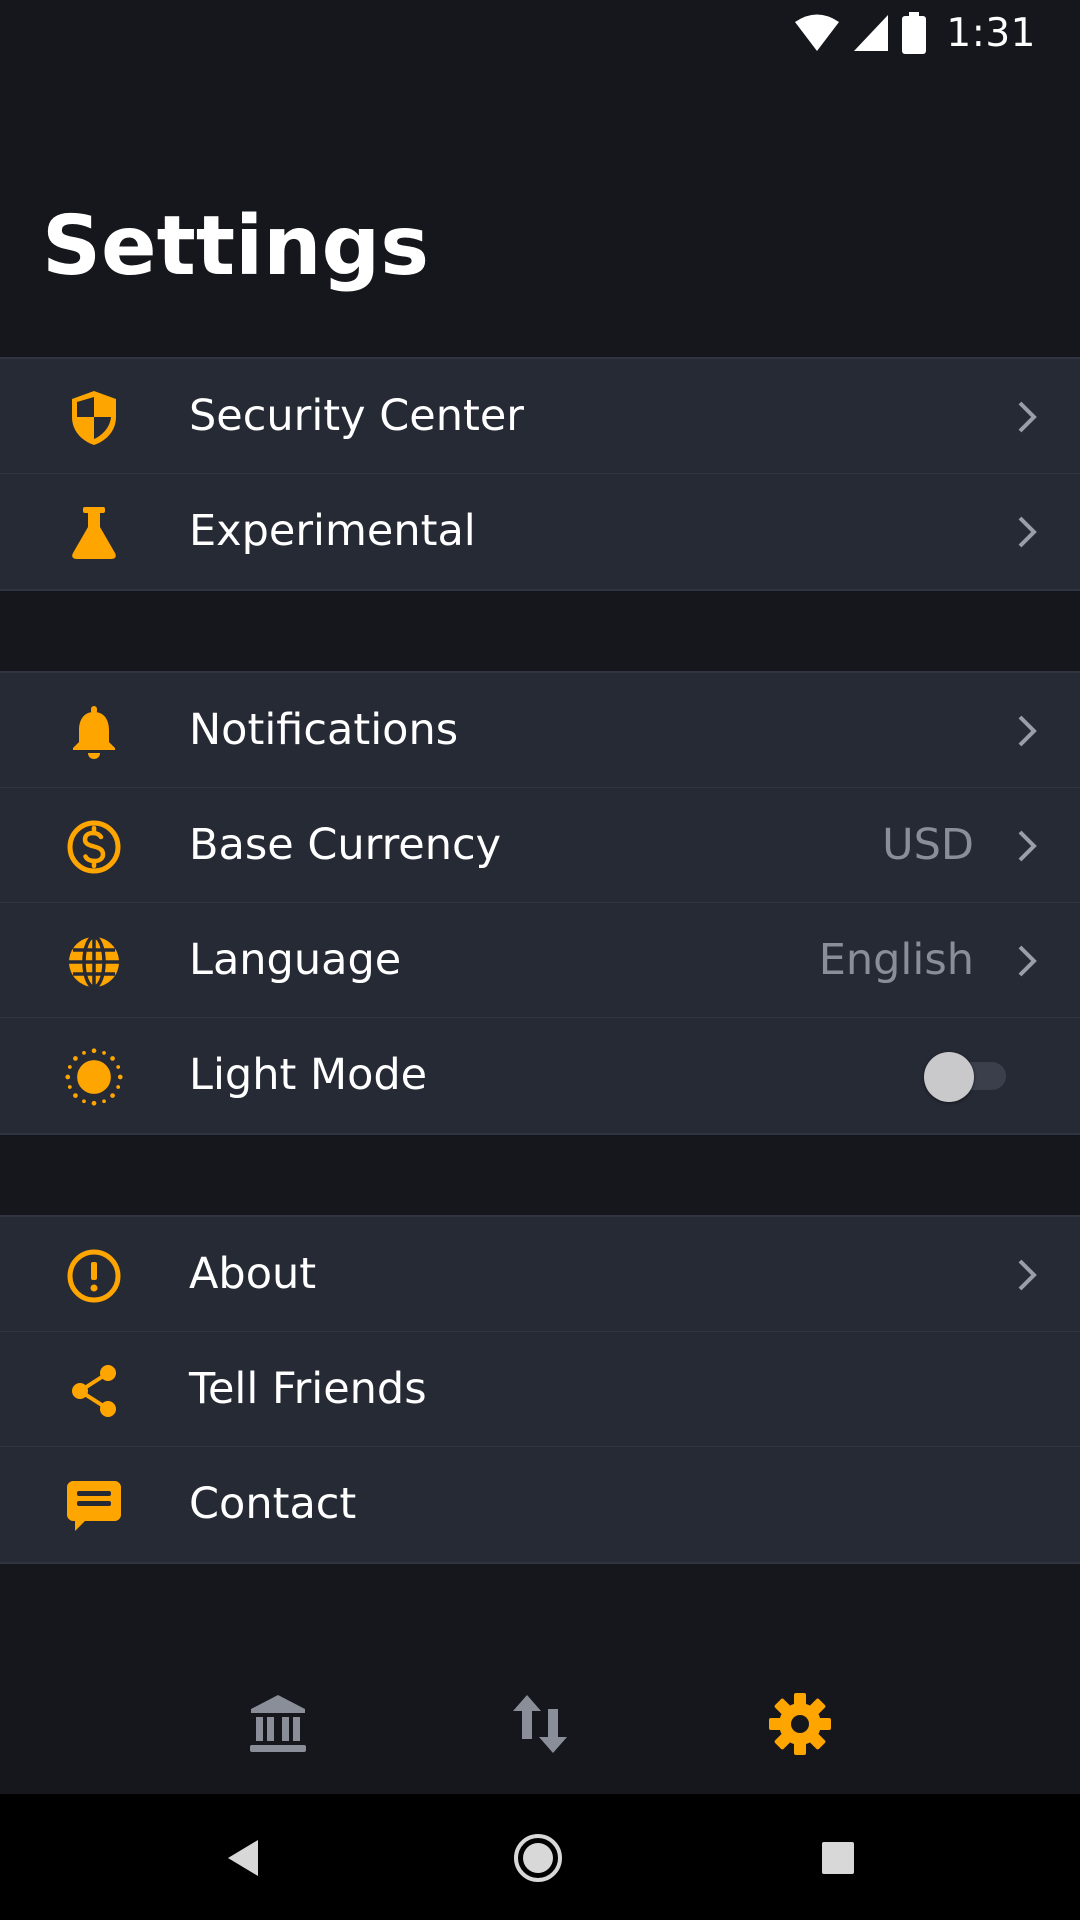 The width and height of the screenshot is (1080, 1920). What do you see at coordinates (540, 531) in the screenshot?
I see `settings-item-experimental: Experimental` at bounding box center [540, 531].